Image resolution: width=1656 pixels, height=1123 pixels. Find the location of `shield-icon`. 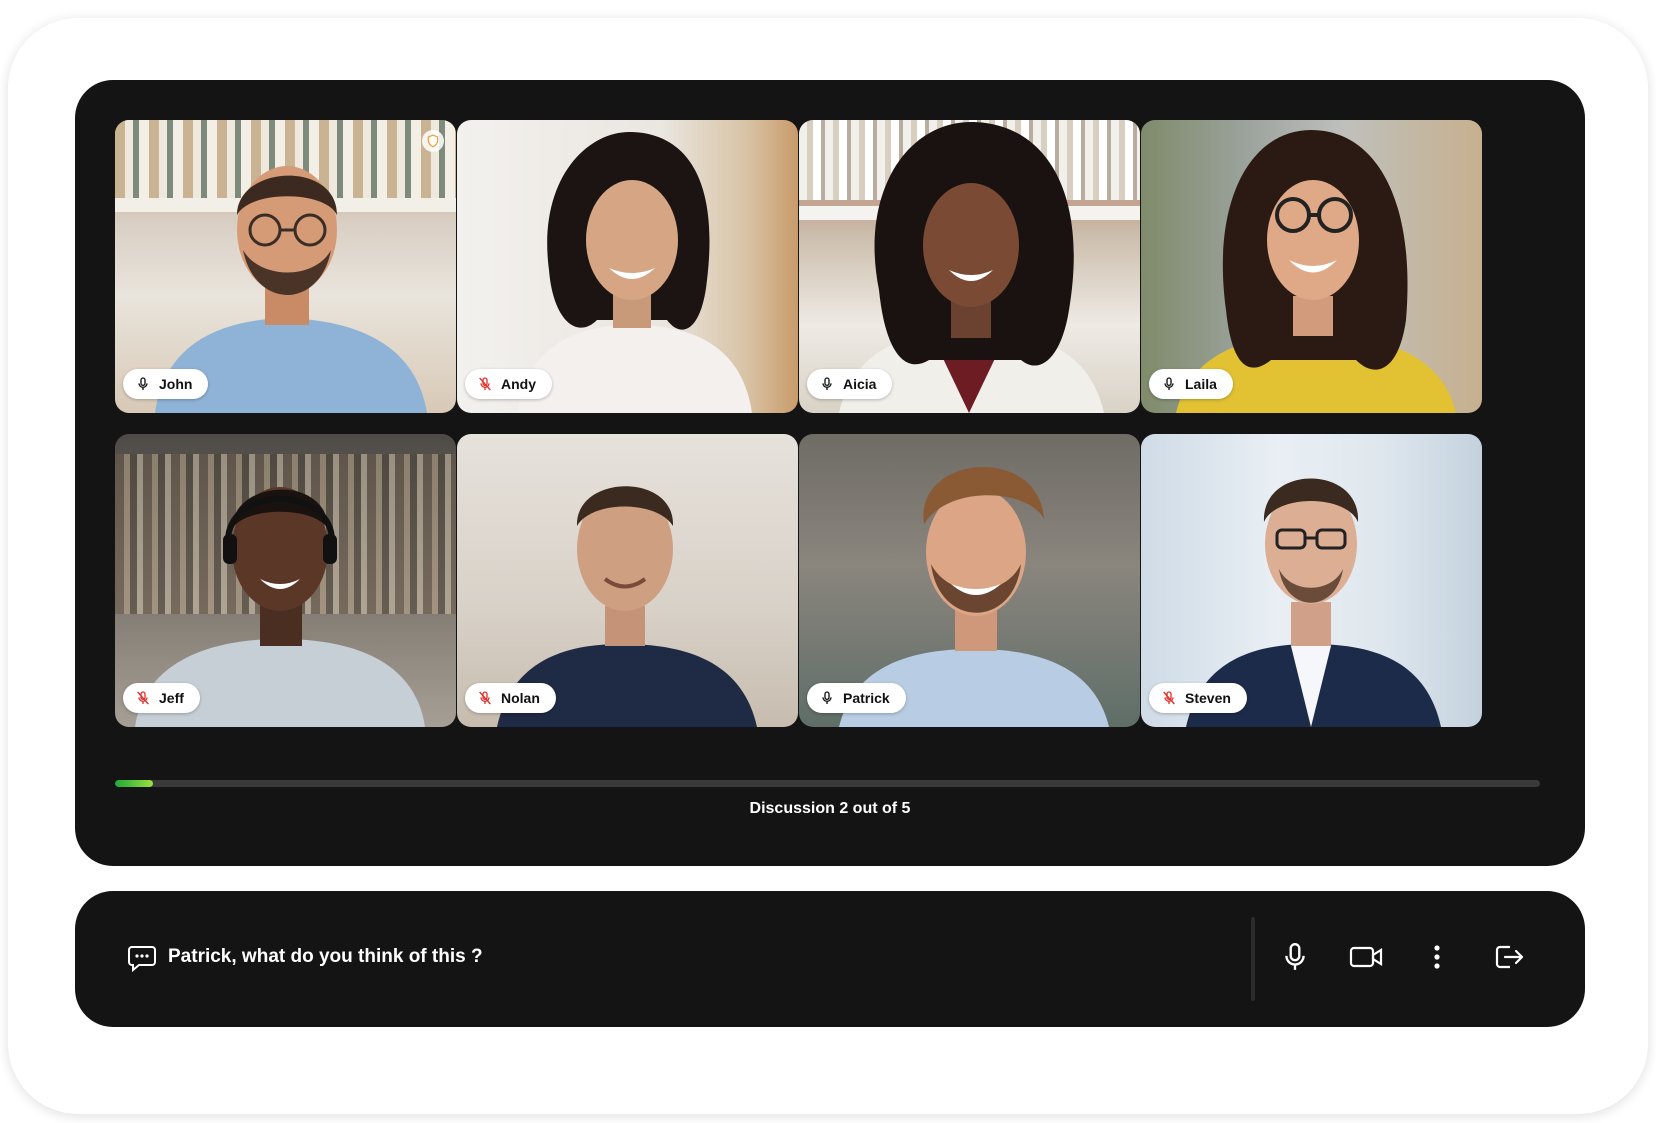

shield-icon is located at coordinates (433, 141).